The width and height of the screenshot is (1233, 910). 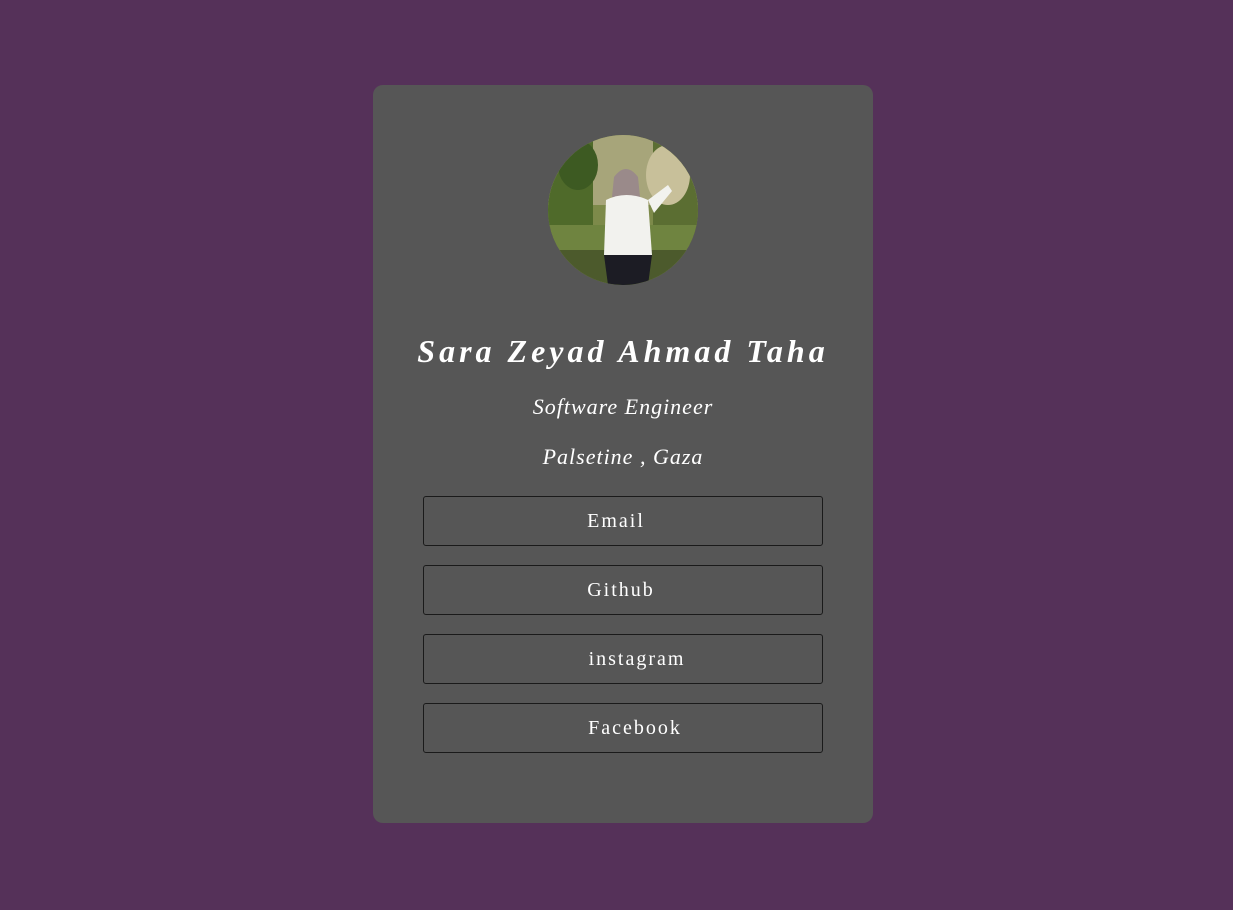 I want to click on email-button: Email, so click(x=623, y=521).